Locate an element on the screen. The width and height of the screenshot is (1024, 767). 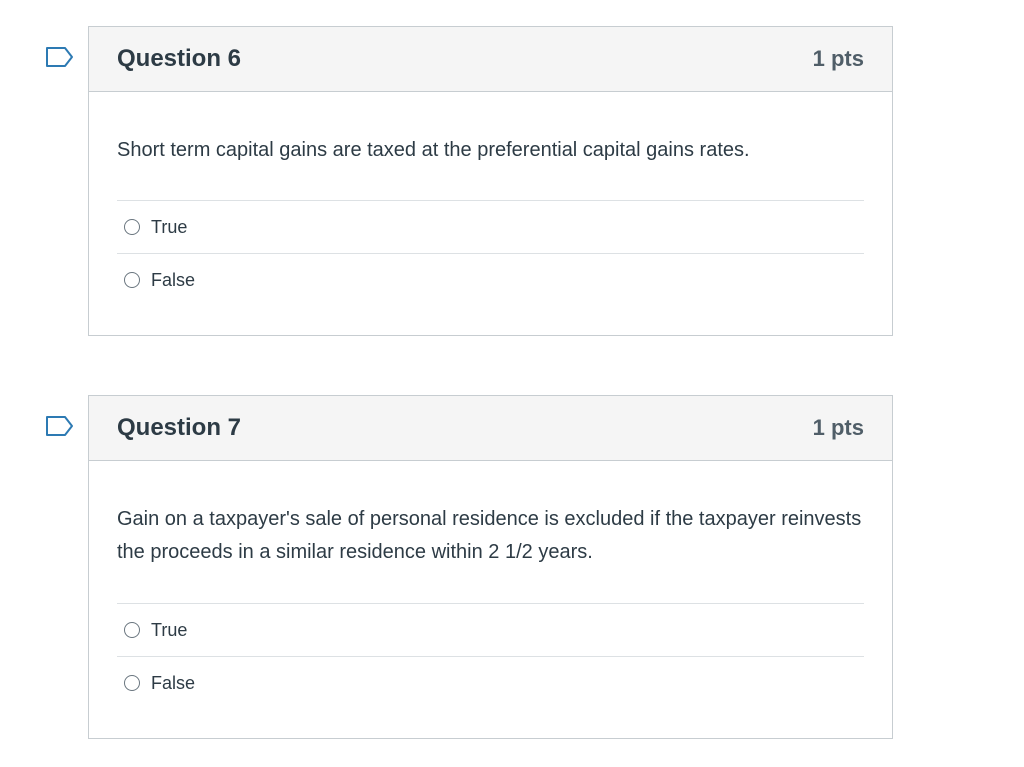
question-header: Question 6 1 pts is located at coordinates (490, 59).